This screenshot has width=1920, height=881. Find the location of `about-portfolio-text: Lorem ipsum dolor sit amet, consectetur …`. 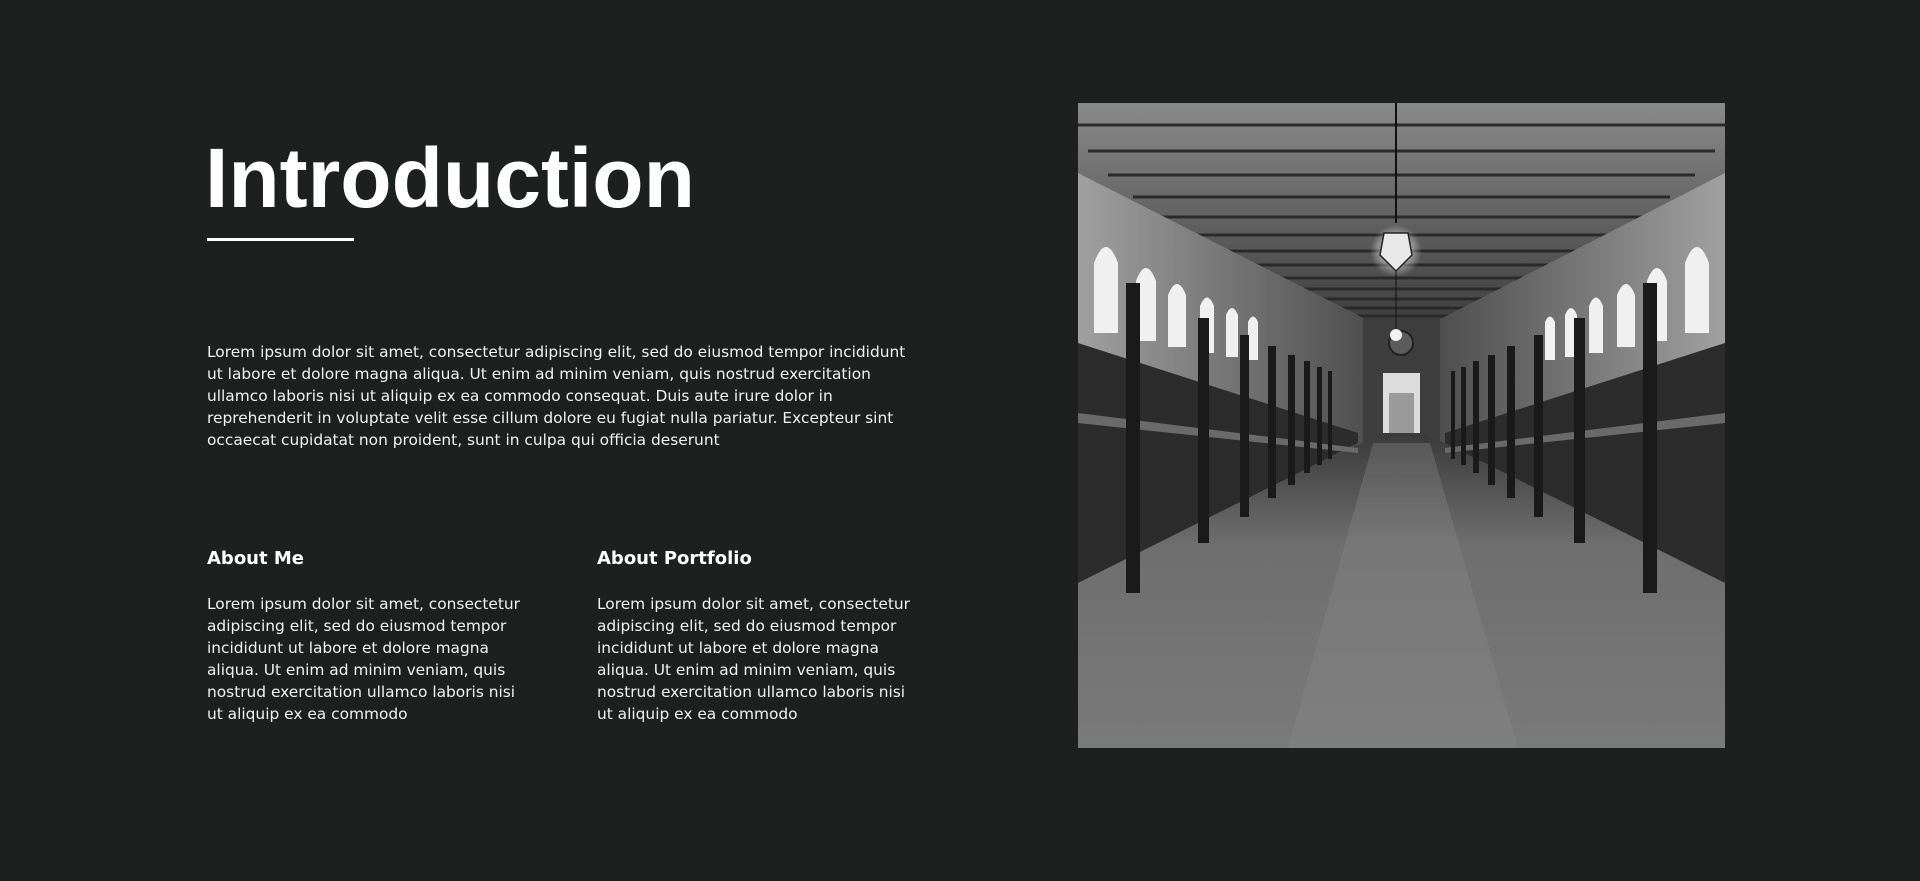

about-portfolio-text: Lorem ipsum dolor sit amet, consectetur … is located at coordinates (753, 659).